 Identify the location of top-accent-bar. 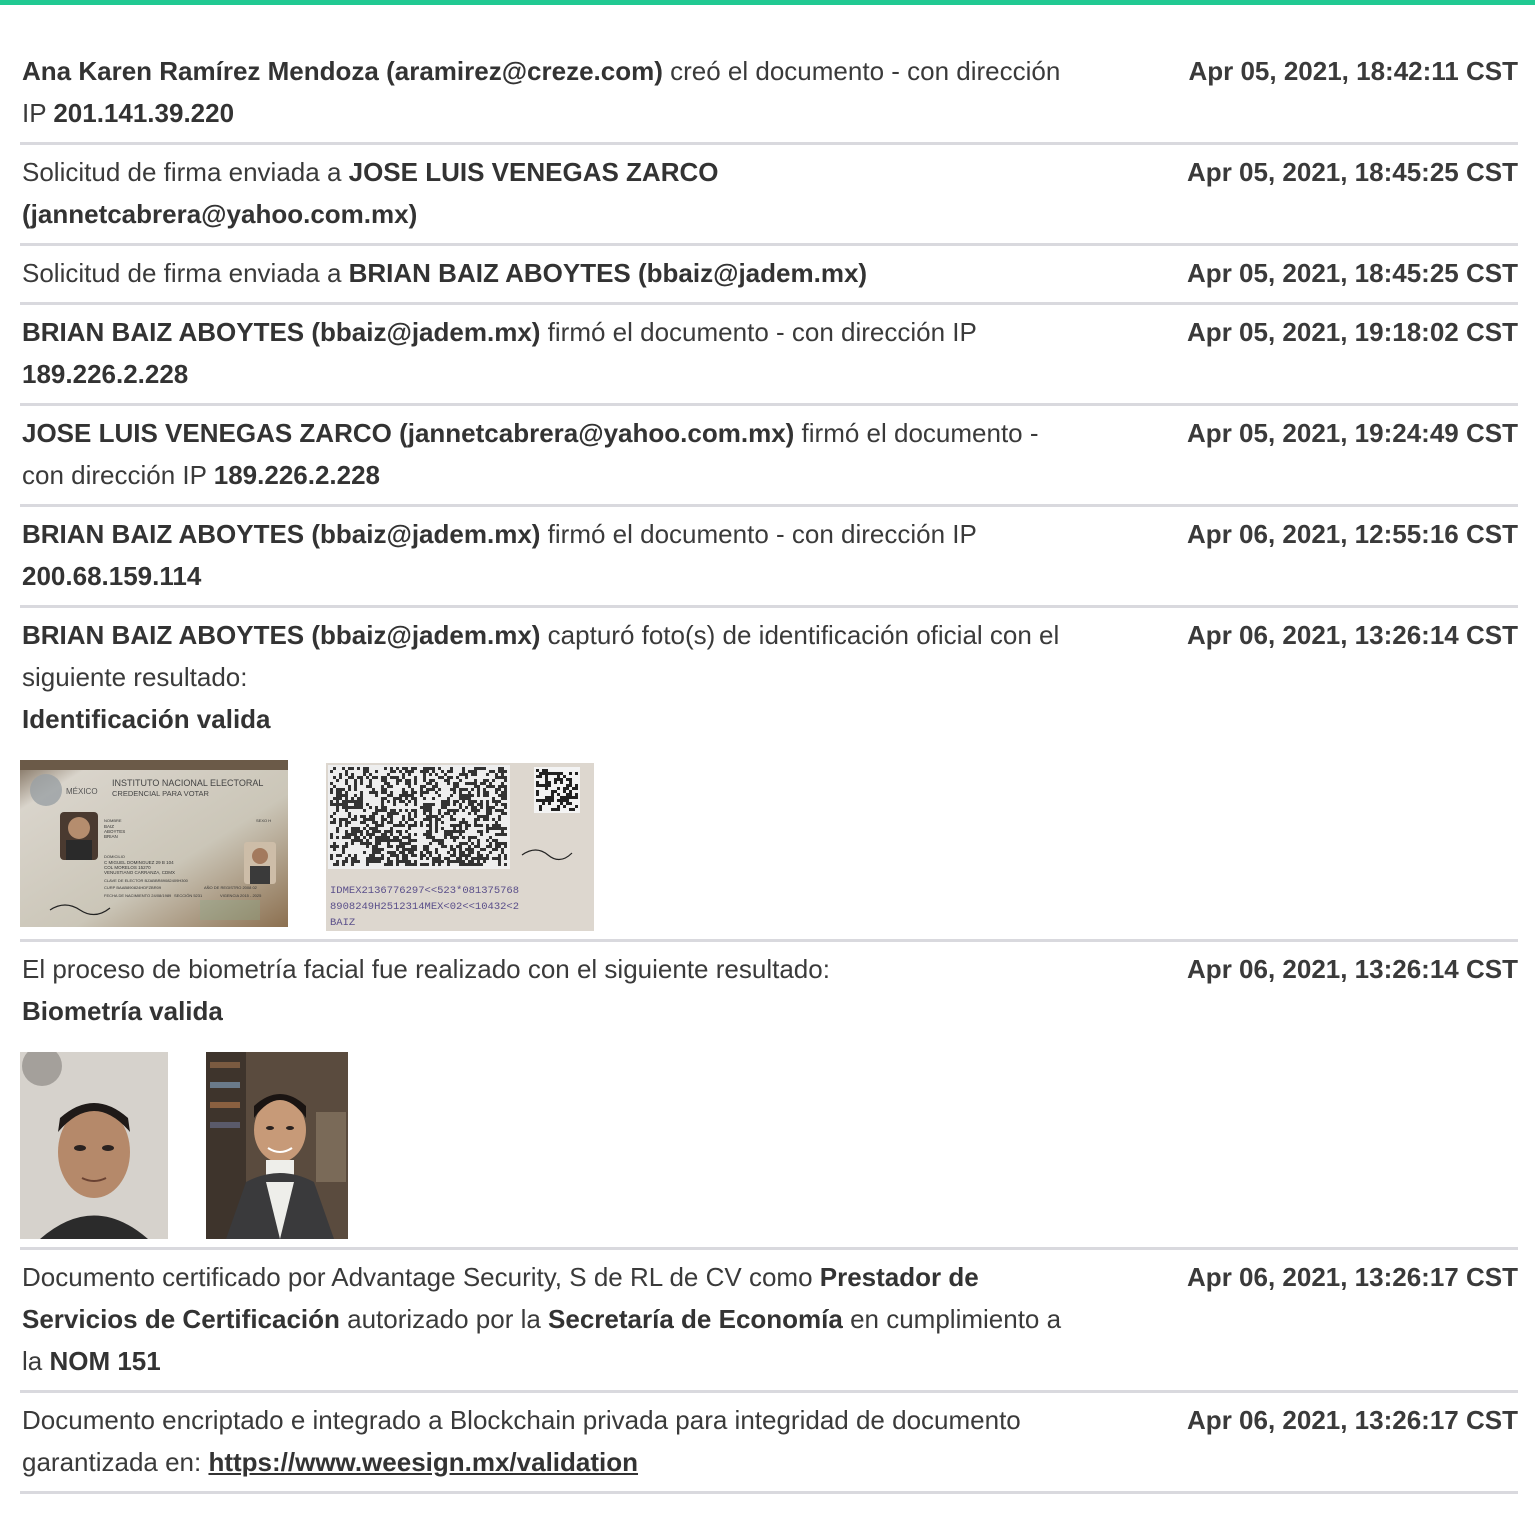
(767, 2).